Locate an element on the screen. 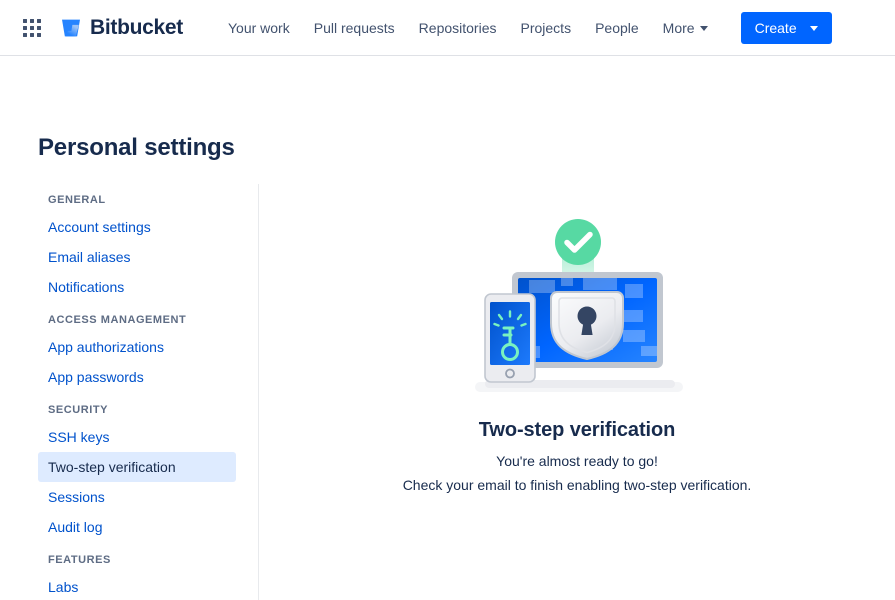 Image resolution: width=895 pixels, height=600 pixels. nav-link-label: Repositories is located at coordinates (457, 27).